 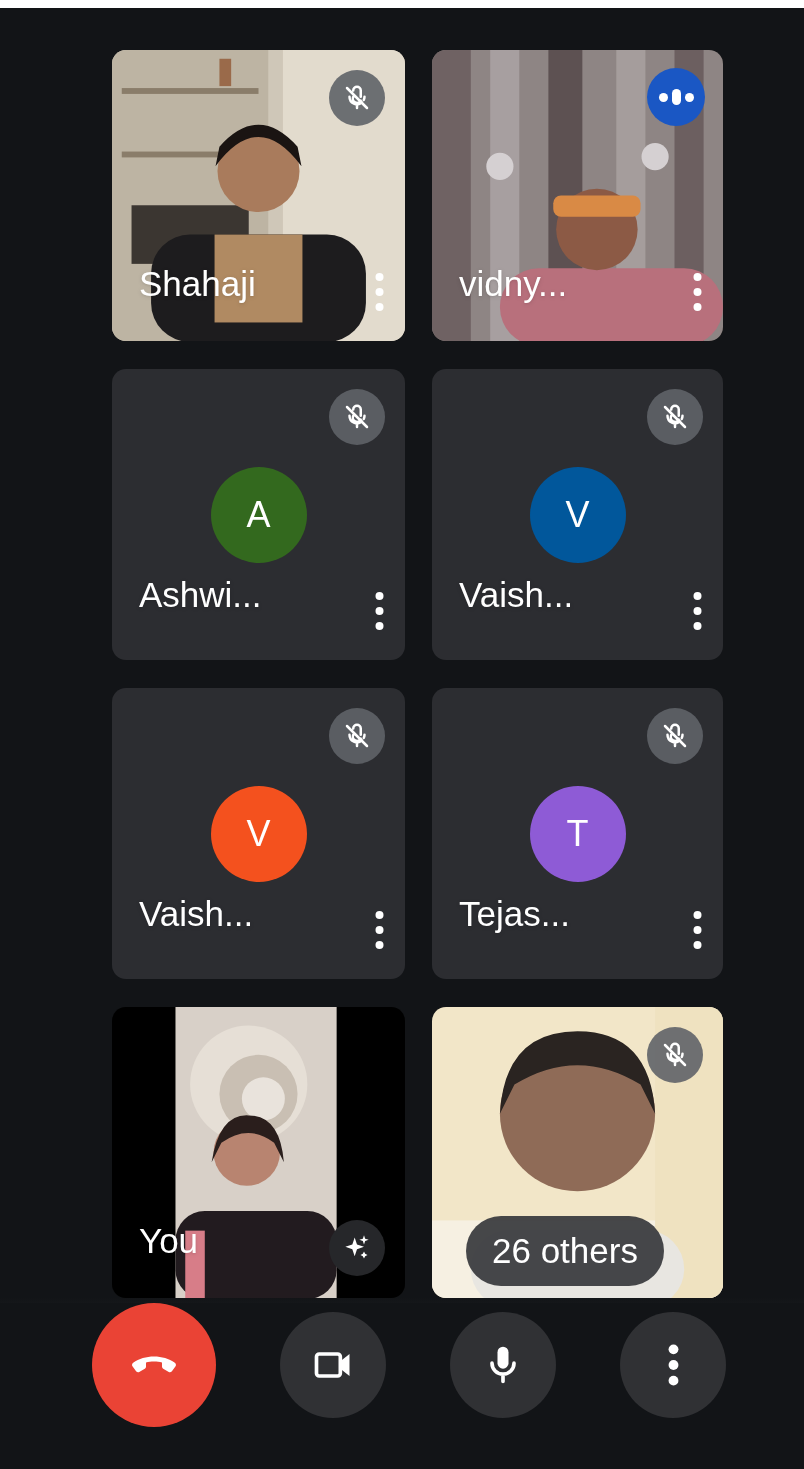 I want to click on avatar: T, so click(x=577, y=834).